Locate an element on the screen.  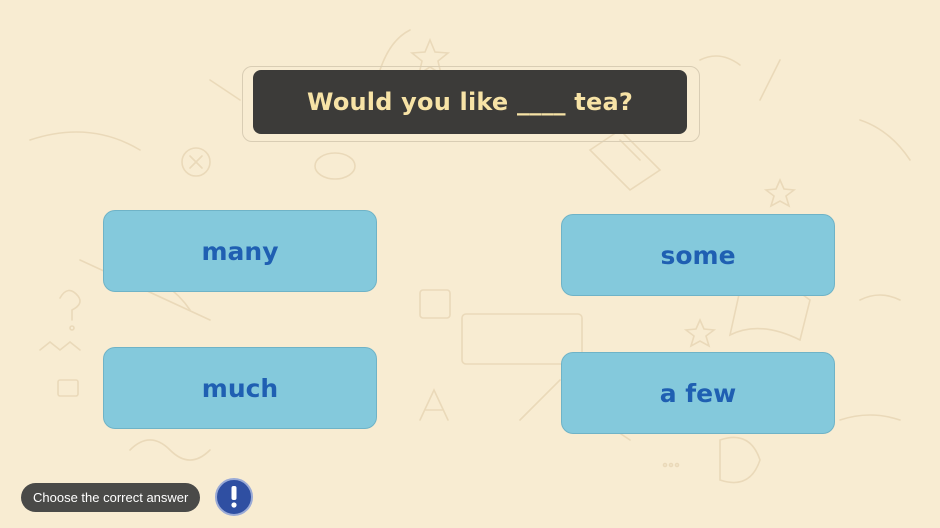
answer-option-much: much is located at coordinates (240, 388).